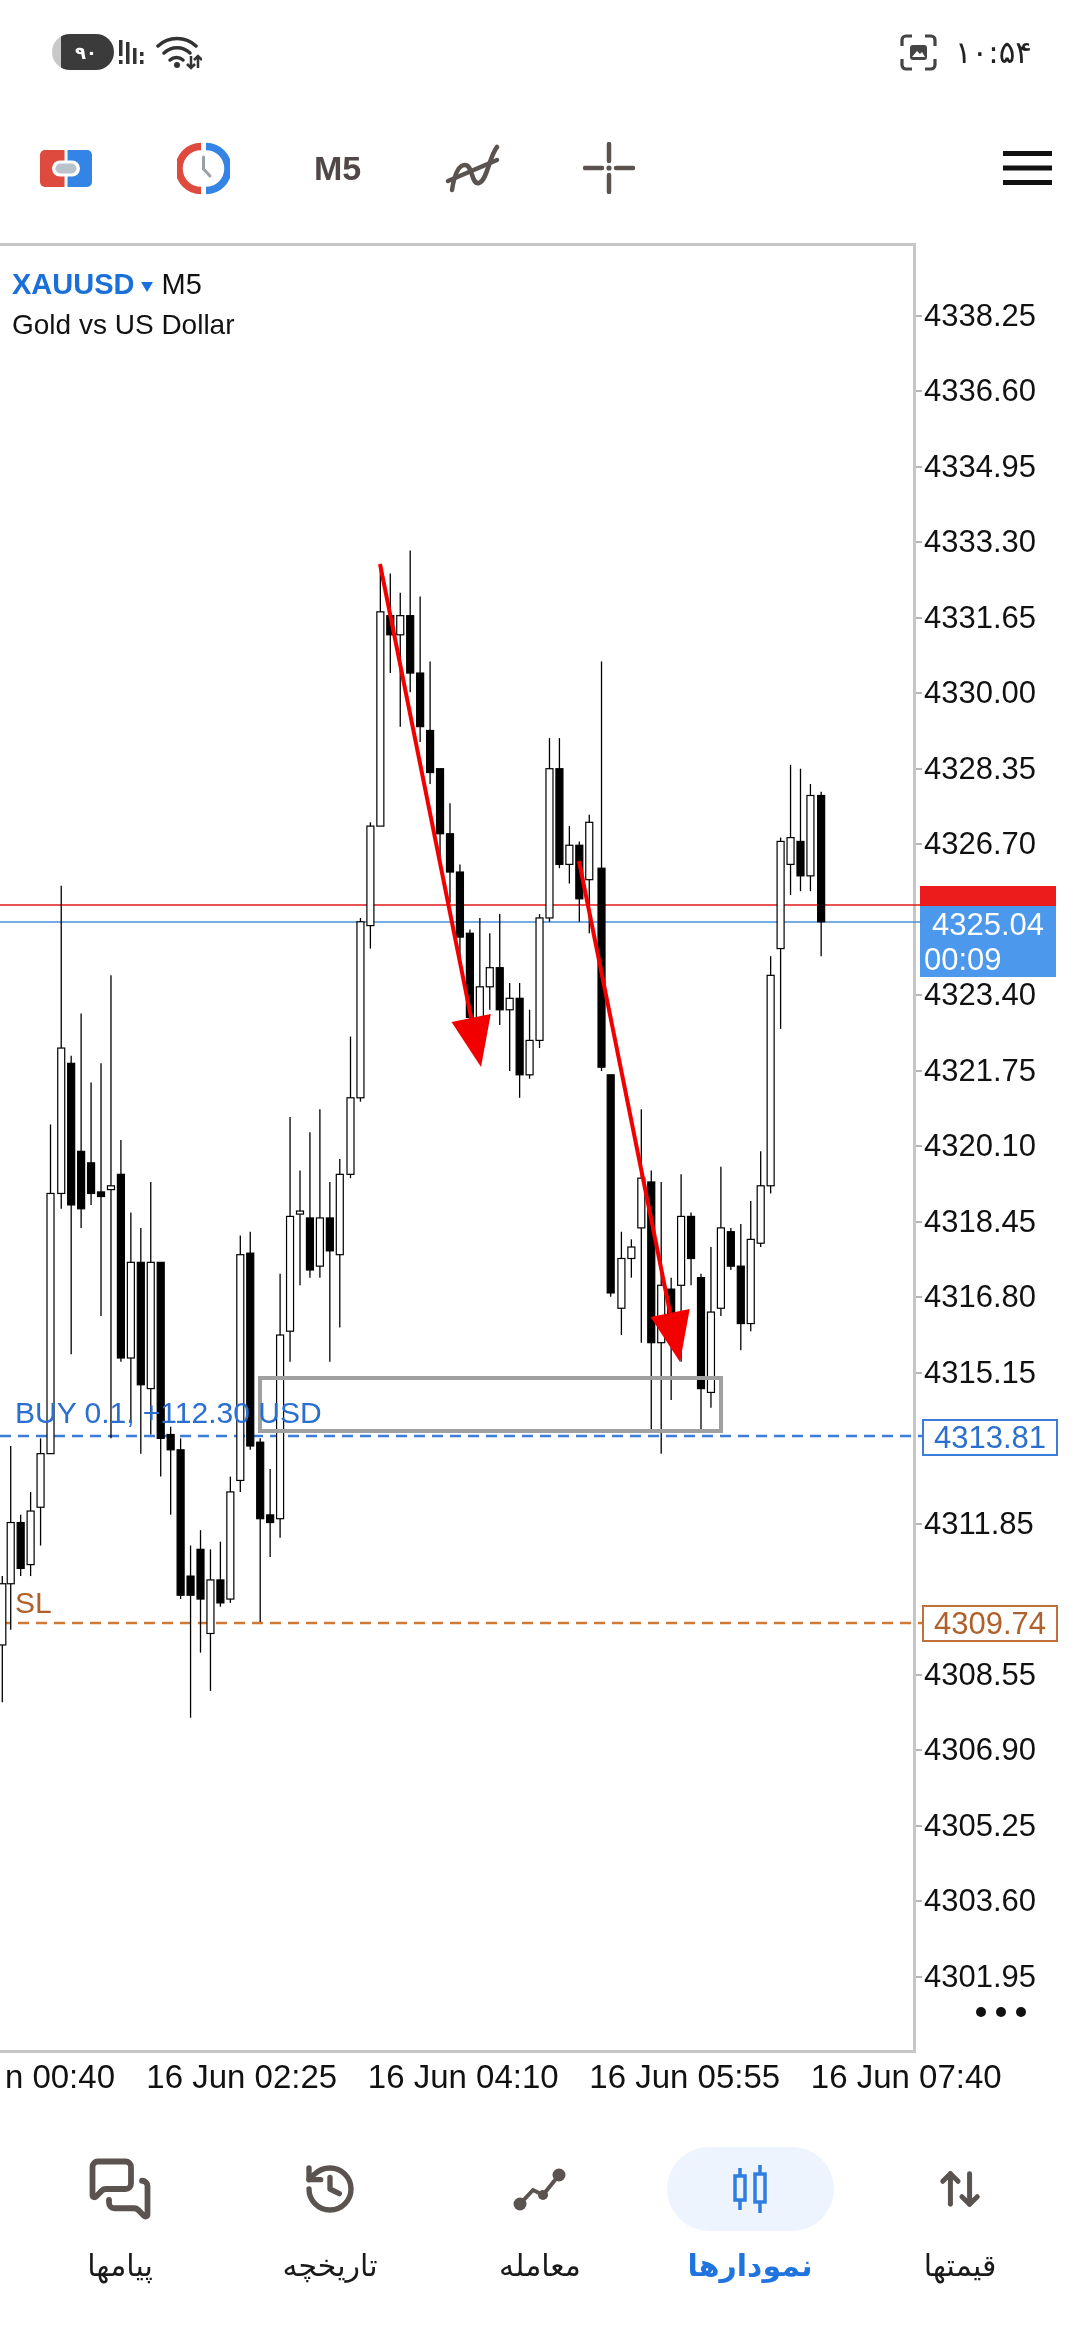  Describe the element at coordinates (990, 1623) in the screenshot. I see `stop-loss-price-tag: 4309.74` at that location.